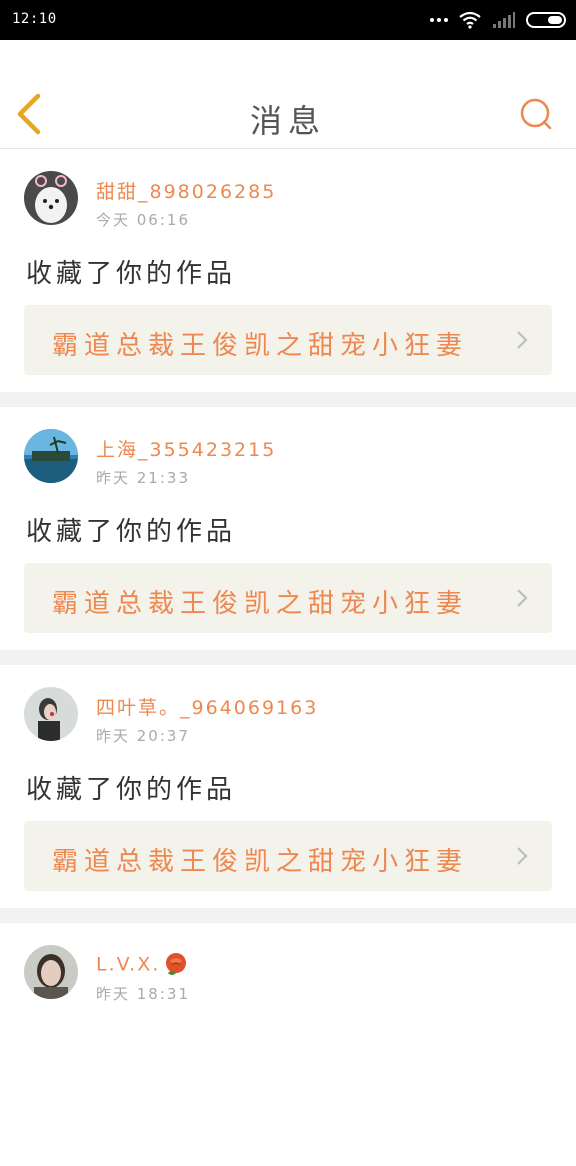 This screenshot has width=576, height=1166. I want to click on status-icons, so click(498, 20).